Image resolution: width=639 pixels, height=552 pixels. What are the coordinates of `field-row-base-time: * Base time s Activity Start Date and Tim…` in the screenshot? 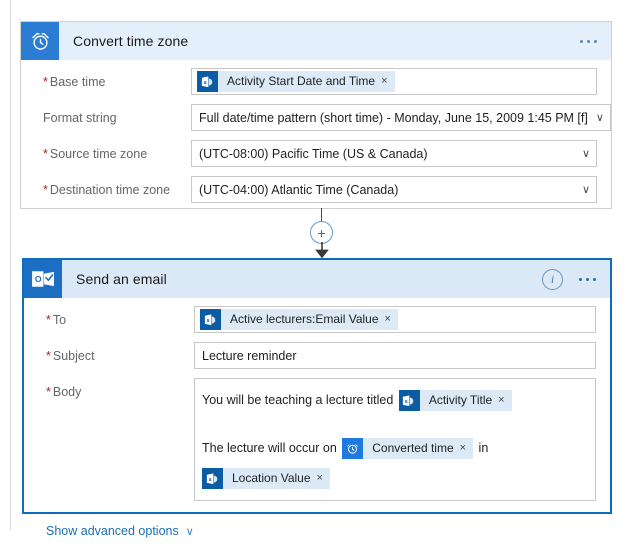 It's located at (320, 81).